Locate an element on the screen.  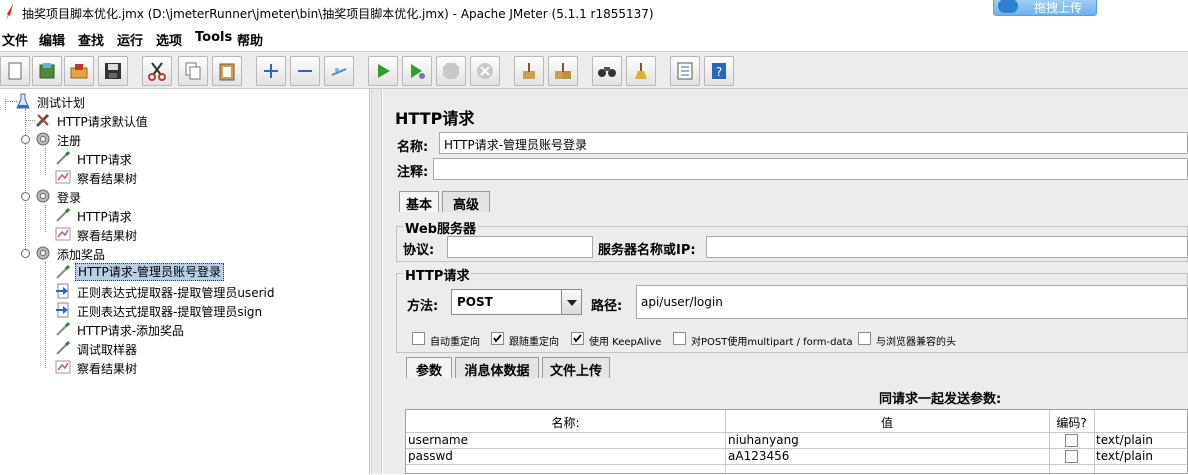
browser-headers-label: 与浏览器兼容的头 is located at coordinates (916, 342).